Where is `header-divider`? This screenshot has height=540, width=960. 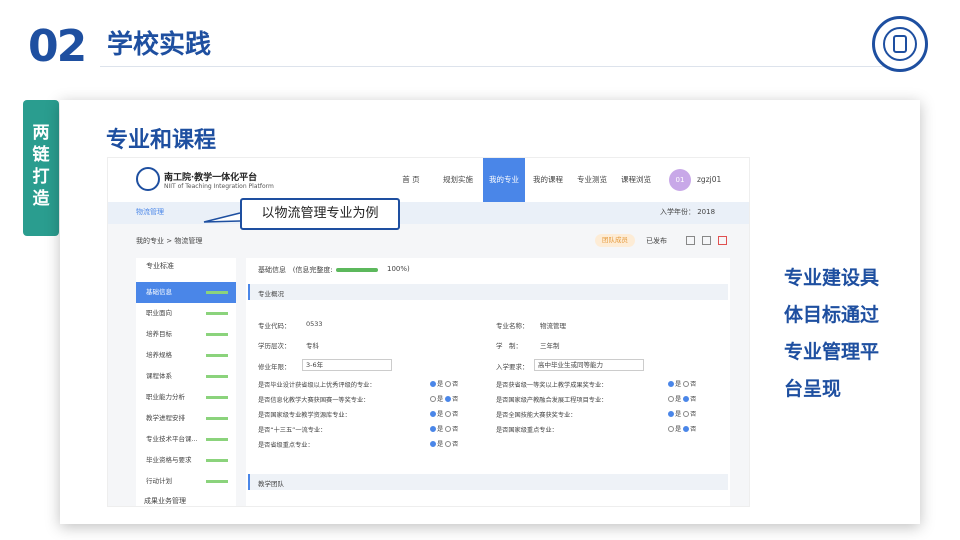
header-divider is located at coordinates (495, 66).